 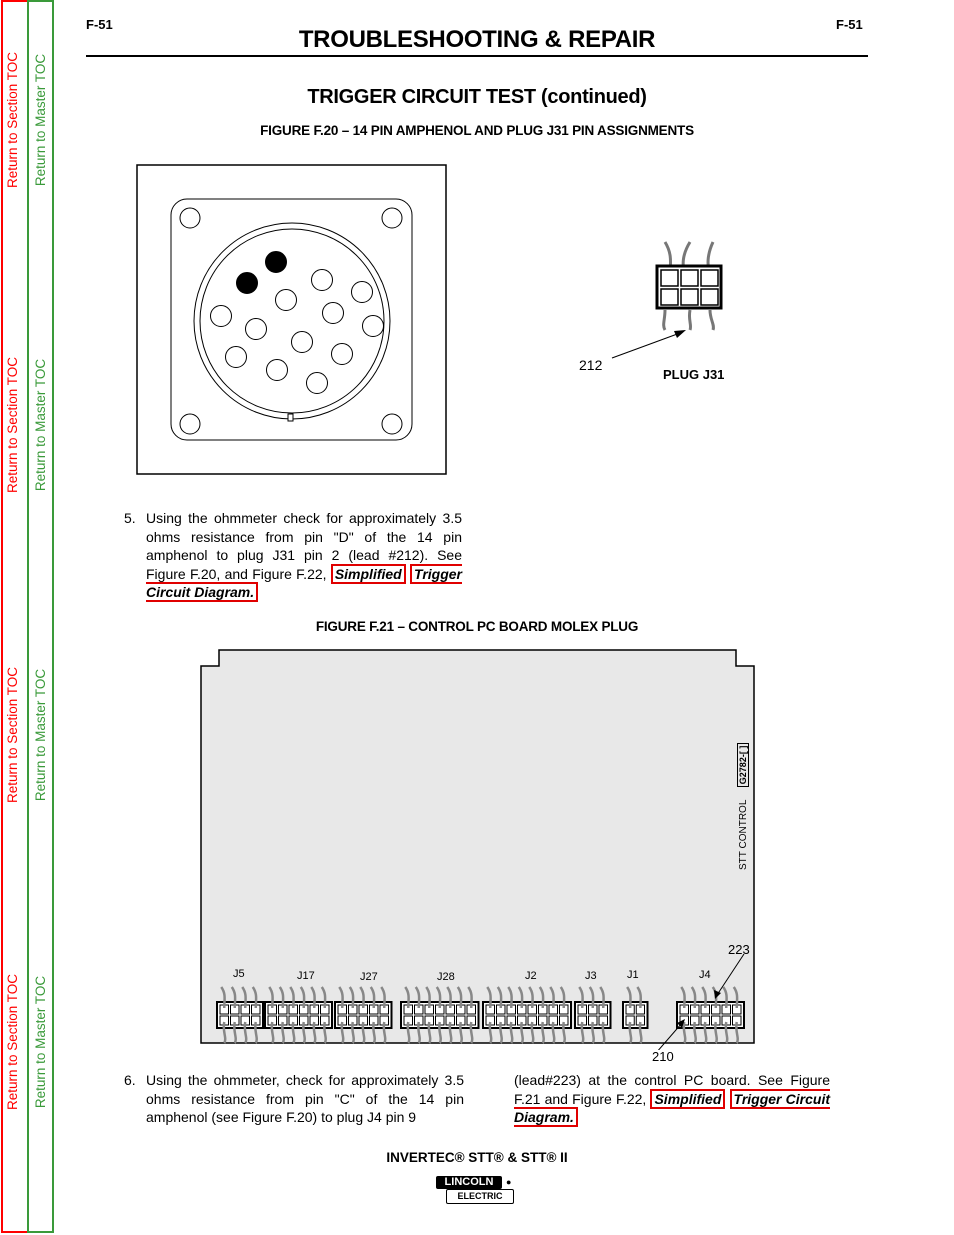 What do you see at coordinates (739, 949) in the screenshot?
I see `lead-223-label: 223` at bounding box center [739, 949].